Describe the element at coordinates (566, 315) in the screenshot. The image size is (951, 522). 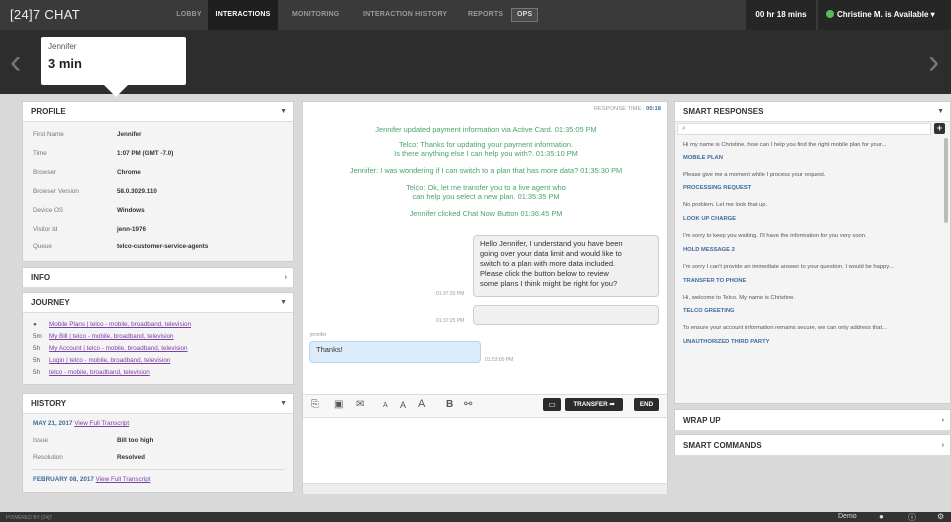
I see `agent-message-bubble-empty` at that location.